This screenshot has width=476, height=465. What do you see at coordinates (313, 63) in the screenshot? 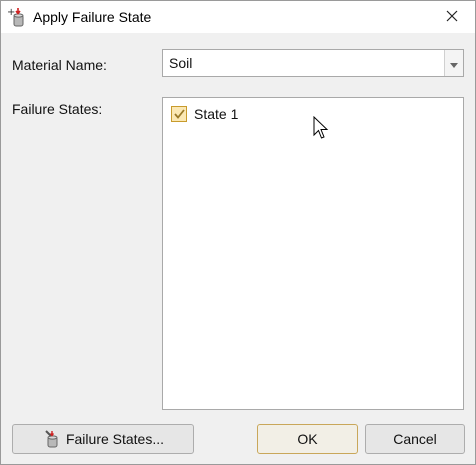
I see `material-name-dropdown: Soil` at bounding box center [313, 63].